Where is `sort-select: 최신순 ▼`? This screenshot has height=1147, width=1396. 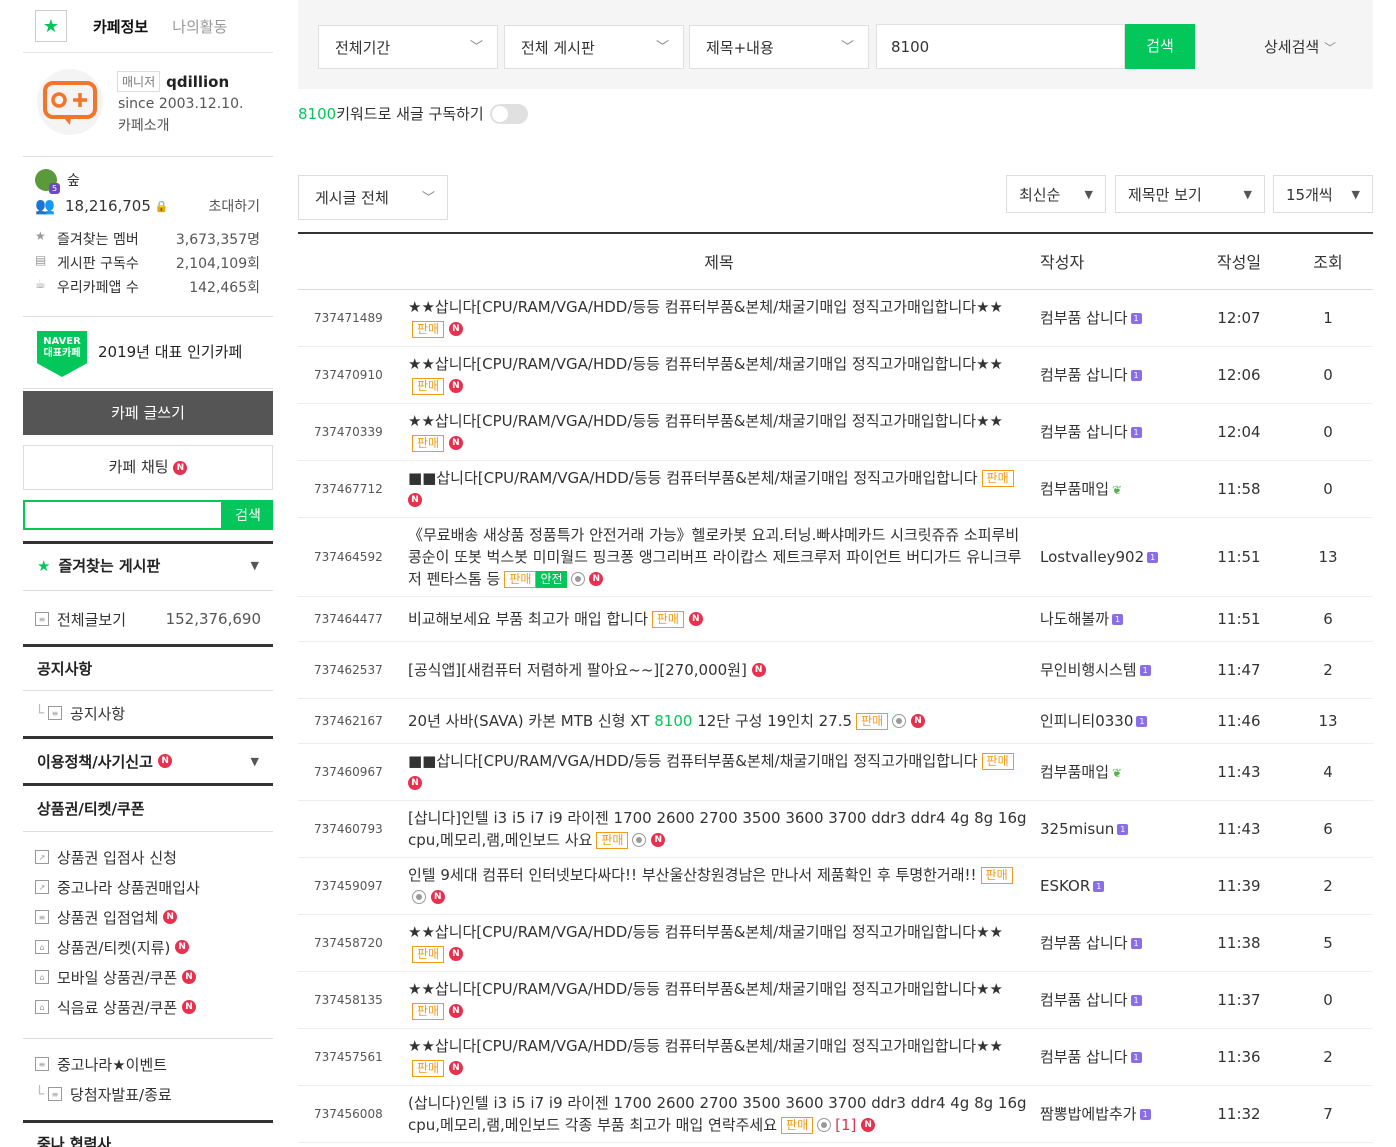
sort-select: 최신순 ▼ is located at coordinates (1056, 194).